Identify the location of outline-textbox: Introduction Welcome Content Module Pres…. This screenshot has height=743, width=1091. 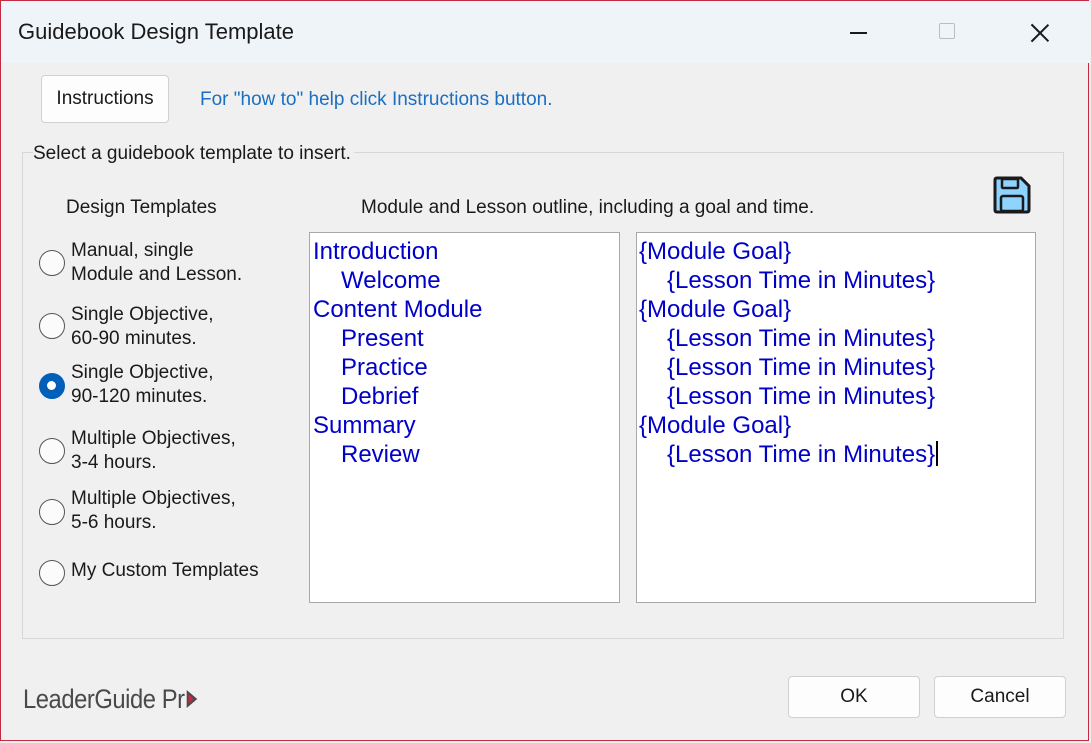
(464, 417).